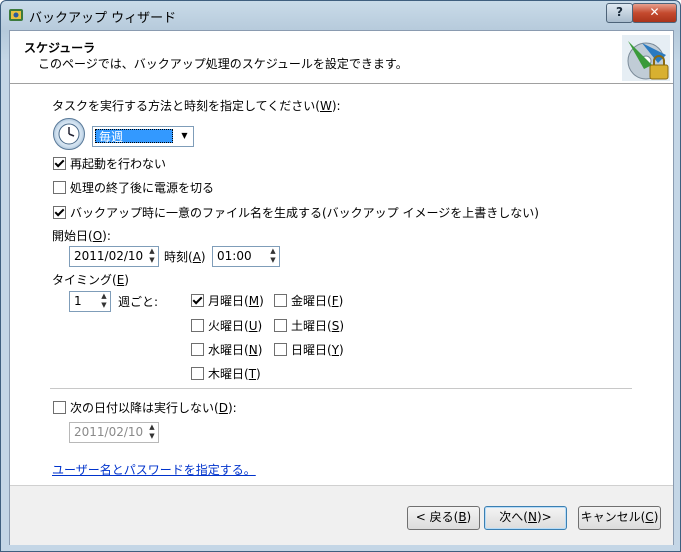  What do you see at coordinates (235, 350) in the screenshot?
I see `wednesday-label: 水曜日(N)` at bounding box center [235, 350].